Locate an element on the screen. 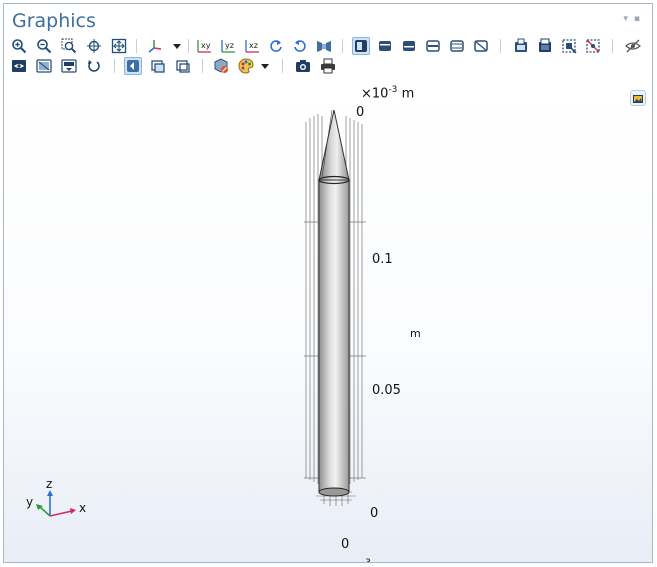  select-domains-icon is located at coordinates (545, 46).